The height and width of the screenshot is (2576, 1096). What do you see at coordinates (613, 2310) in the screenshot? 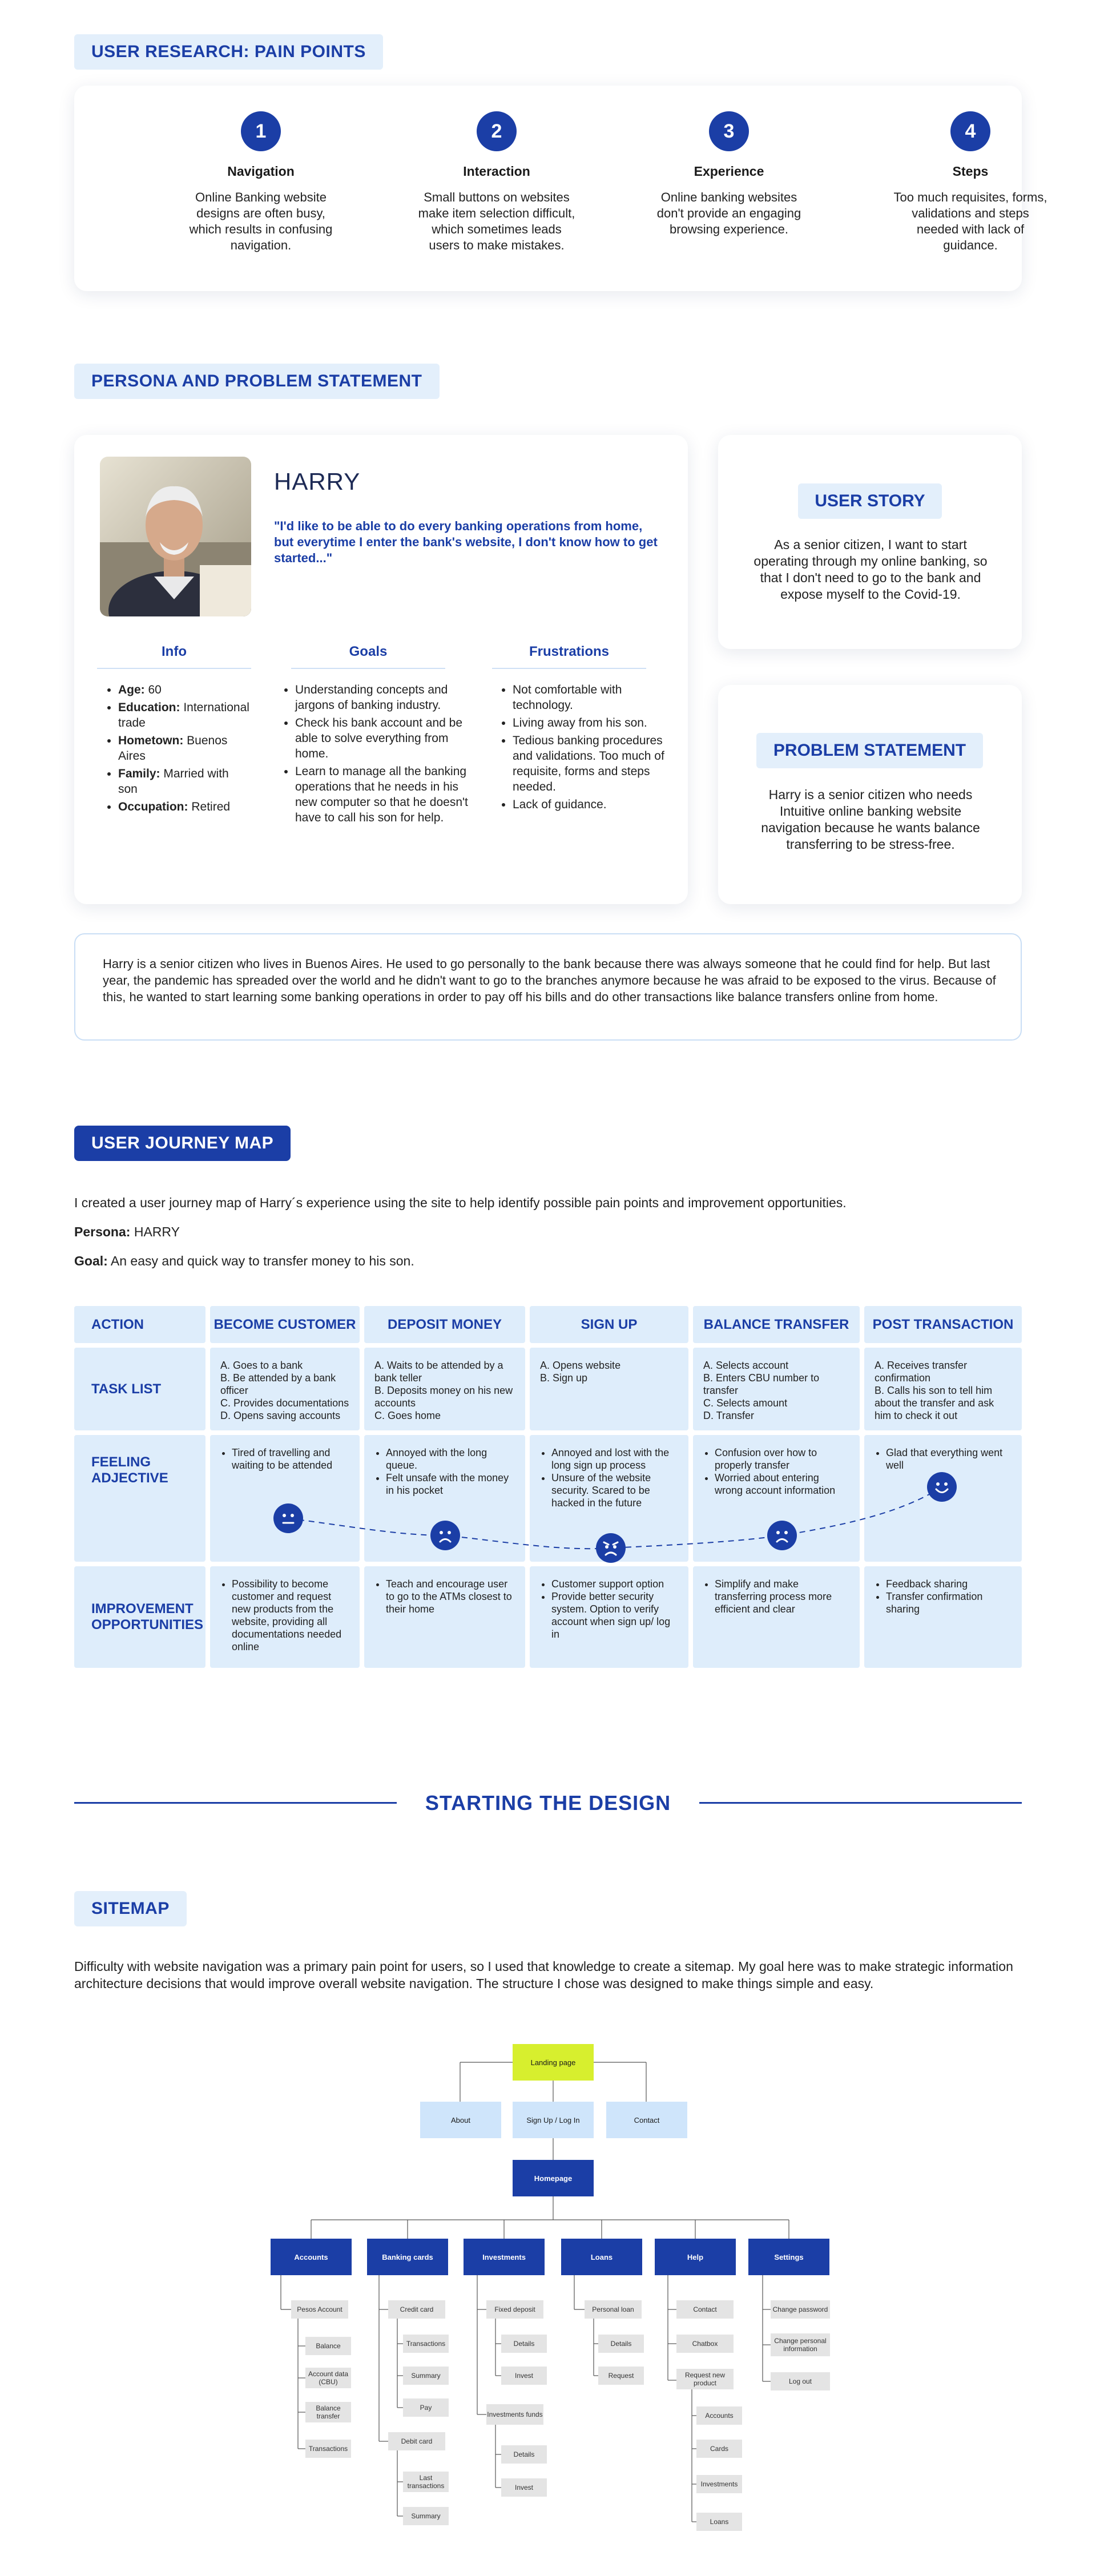
I see `sitemap-node: Personal loan` at bounding box center [613, 2310].